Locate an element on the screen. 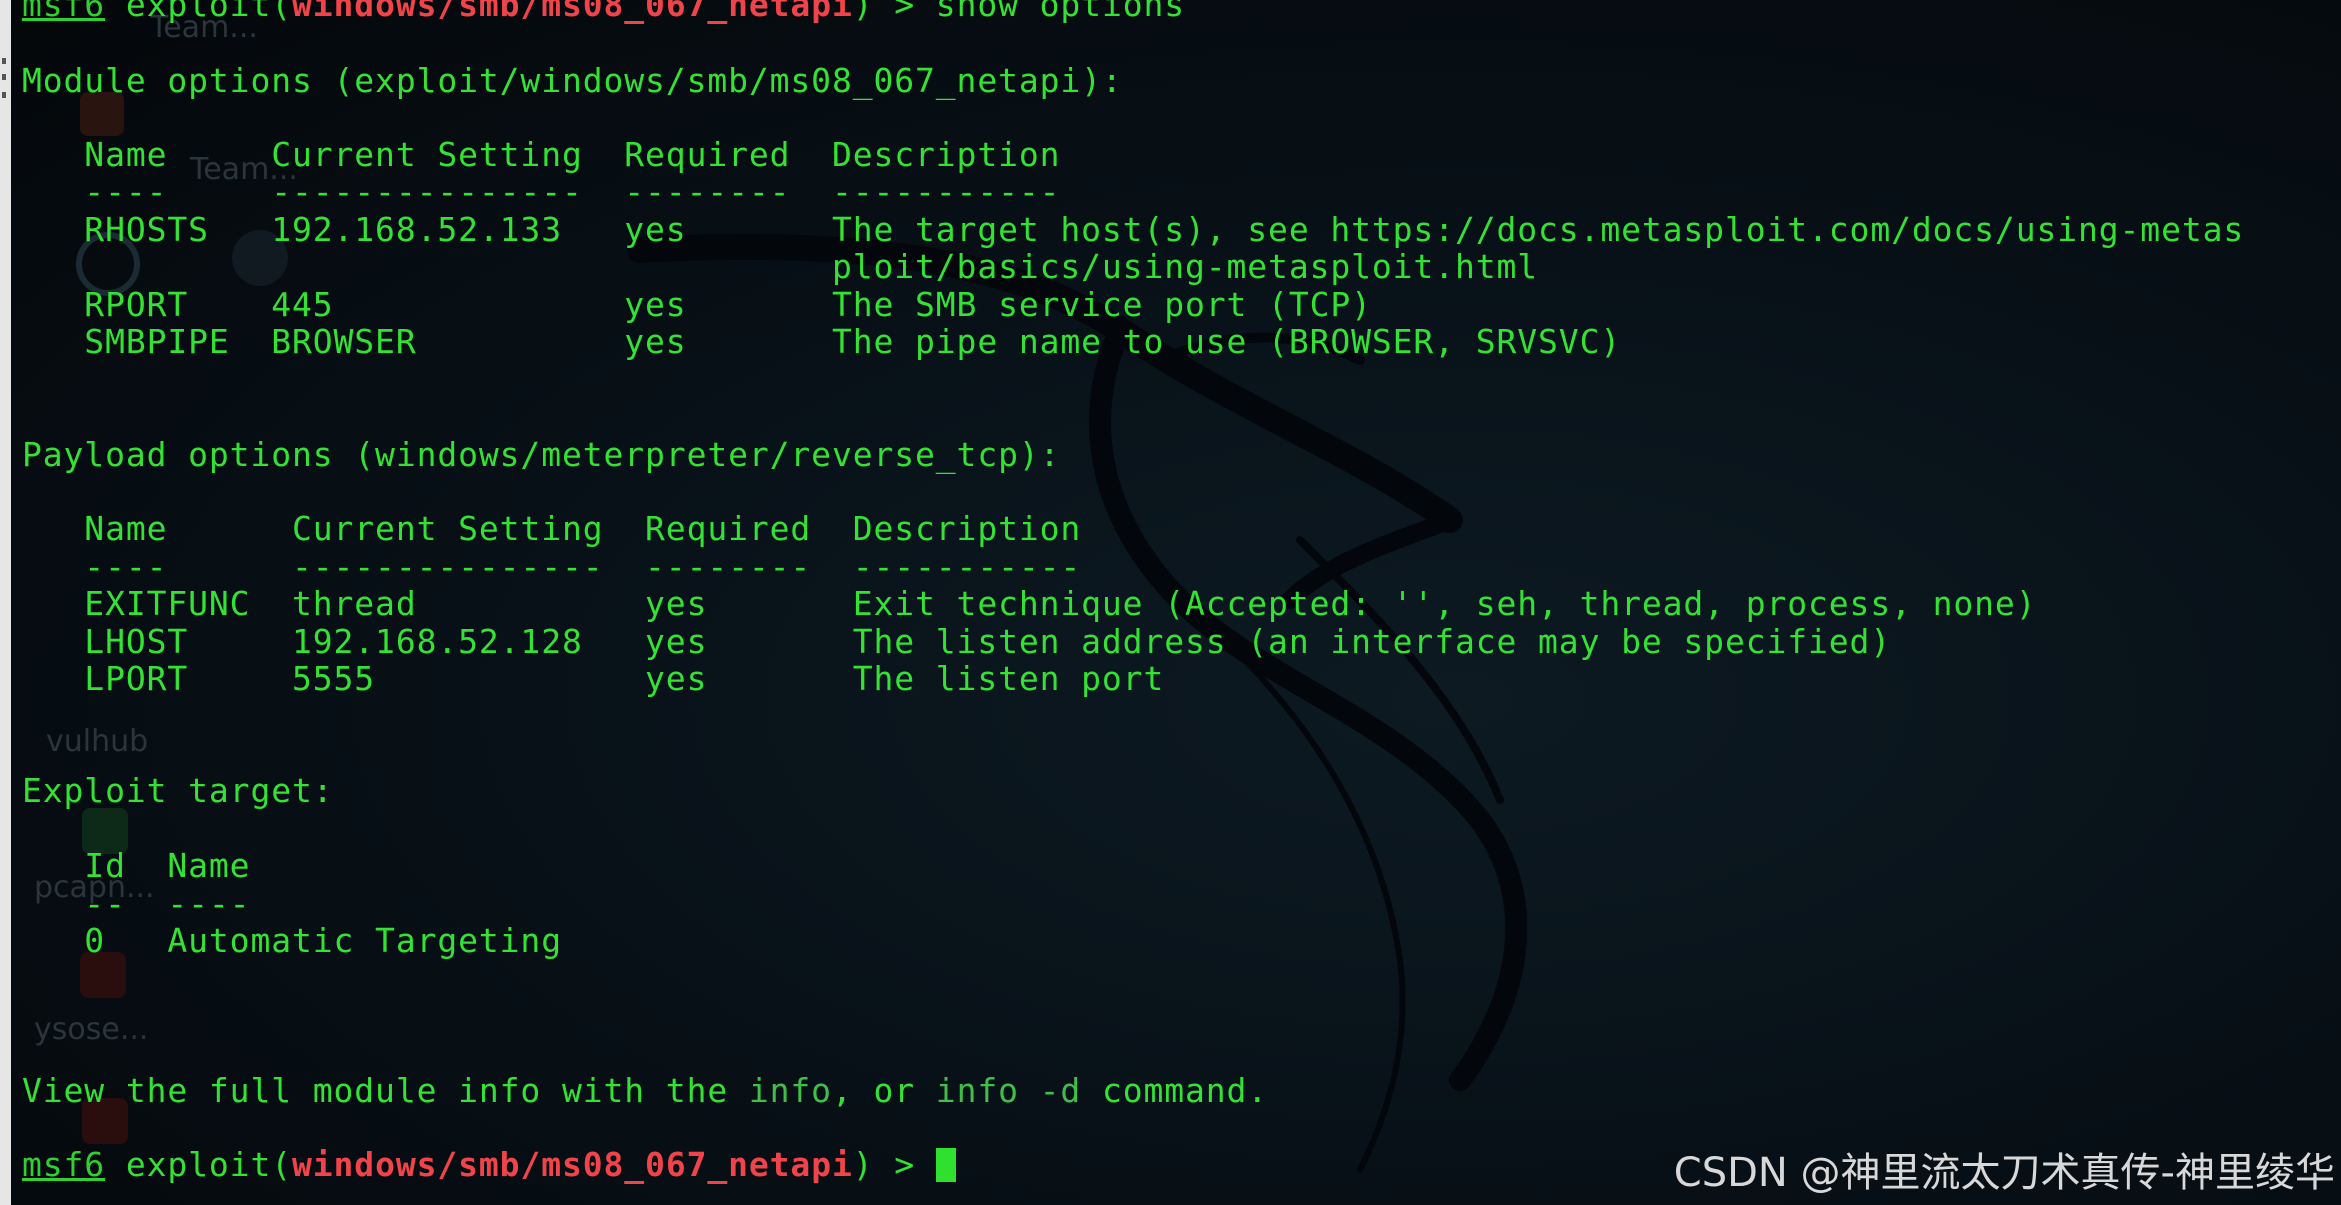 This screenshot has width=2341, height=1205. module-table-row: RPORT 445 yes The SMB service port (TCP) is located at coordinates (697, 304).